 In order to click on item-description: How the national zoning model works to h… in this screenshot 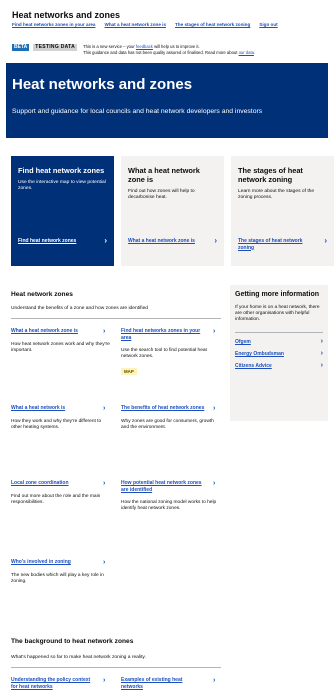, I will do `click(169, 506)`.